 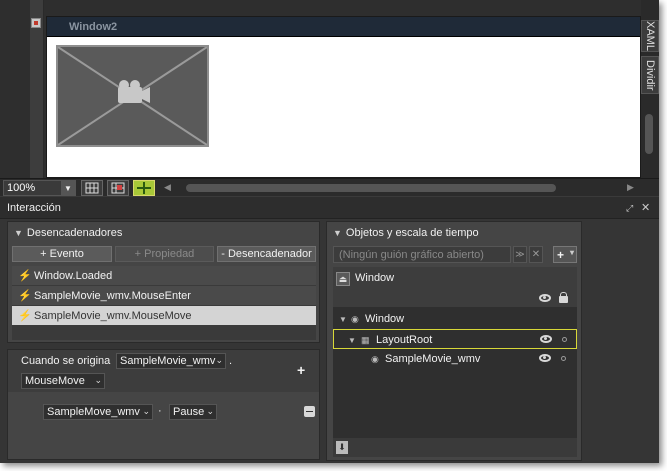 What do you see at coordinates (565, 254) in the screenshot?
I see `new-storyboard-button: +` at bounding box center [565, 254].